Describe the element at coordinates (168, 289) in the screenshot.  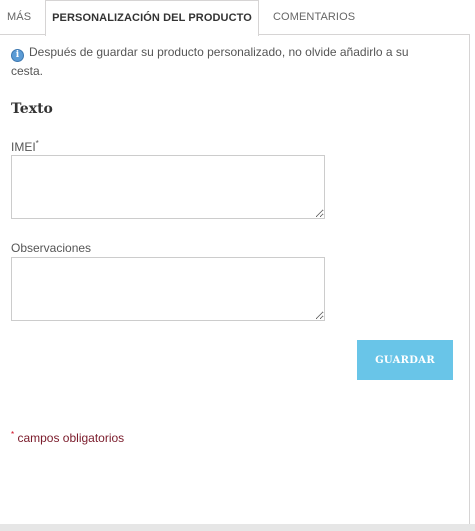
I see `observaciones-field` at that location.